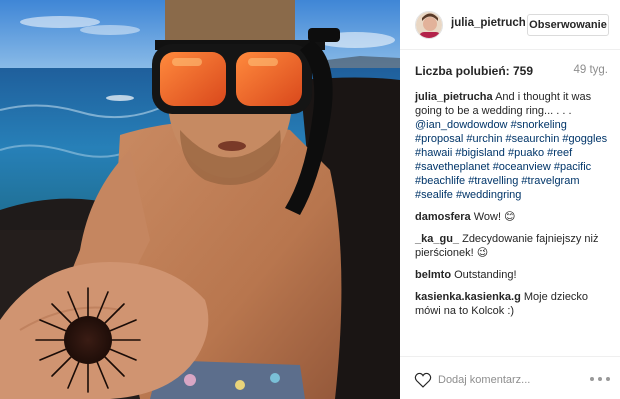  I want to click on post-footer, so click(510, 377).